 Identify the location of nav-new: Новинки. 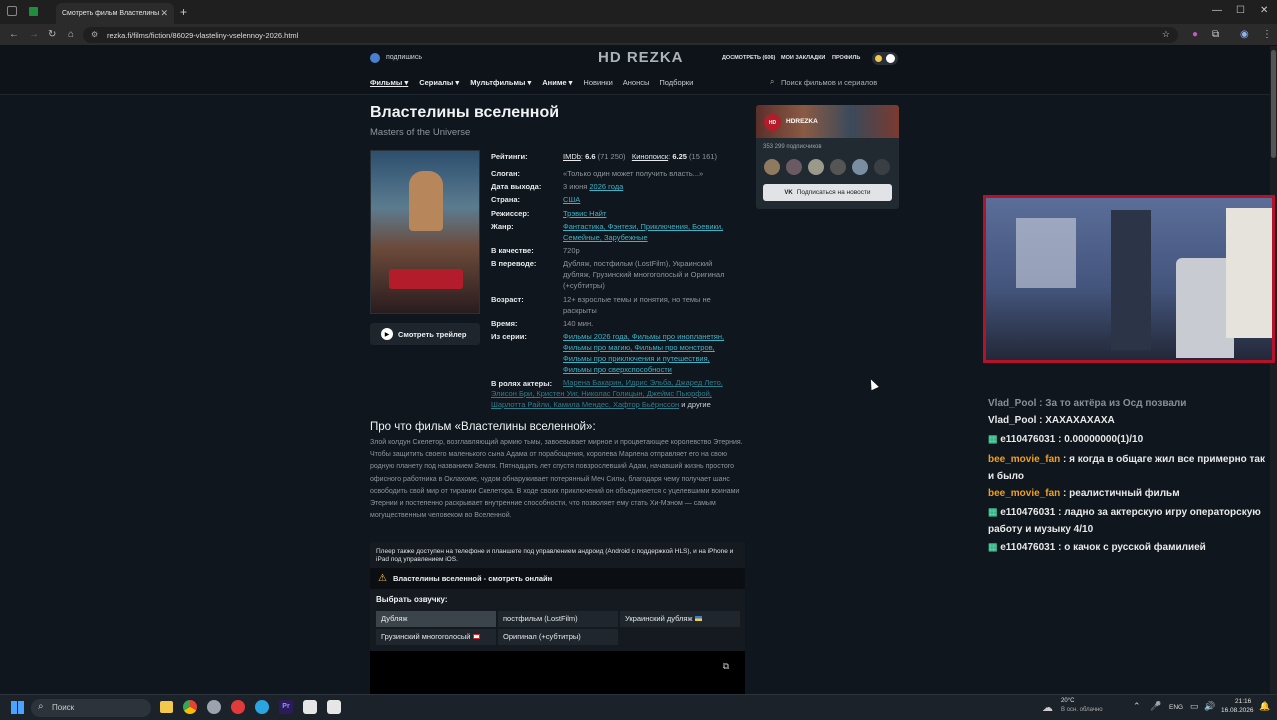
(597, 82).